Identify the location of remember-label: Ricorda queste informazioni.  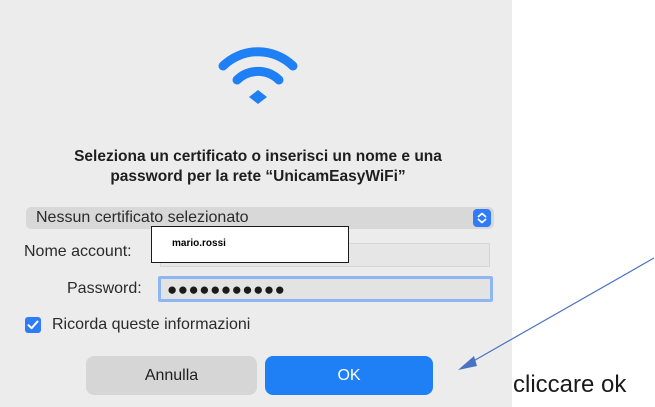
(151, 324).